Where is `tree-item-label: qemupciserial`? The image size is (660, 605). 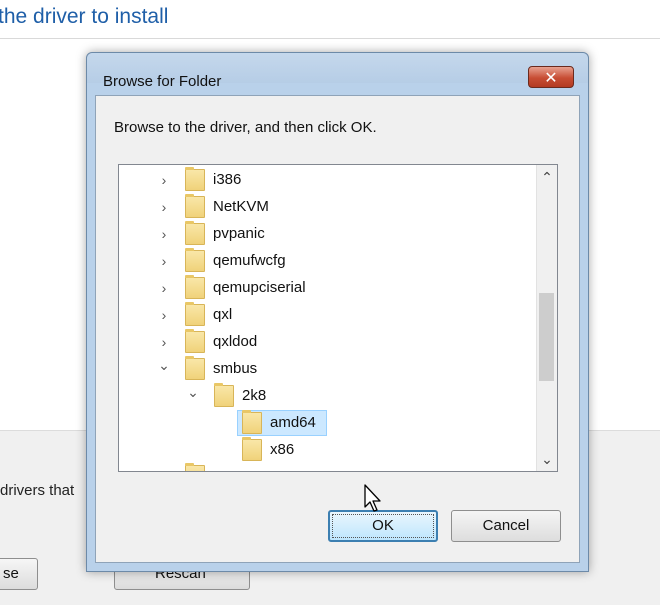 tree-item-label: qemupciserial is located at coordinates (259, 287).